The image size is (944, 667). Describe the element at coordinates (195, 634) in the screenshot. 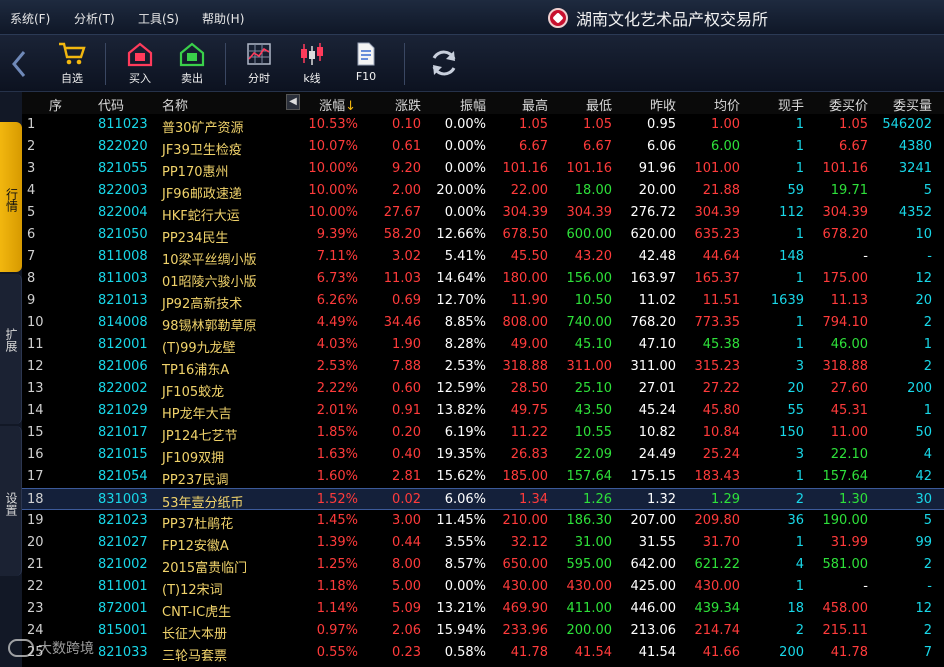

I see `cell-name: 长征大本册` at that location.